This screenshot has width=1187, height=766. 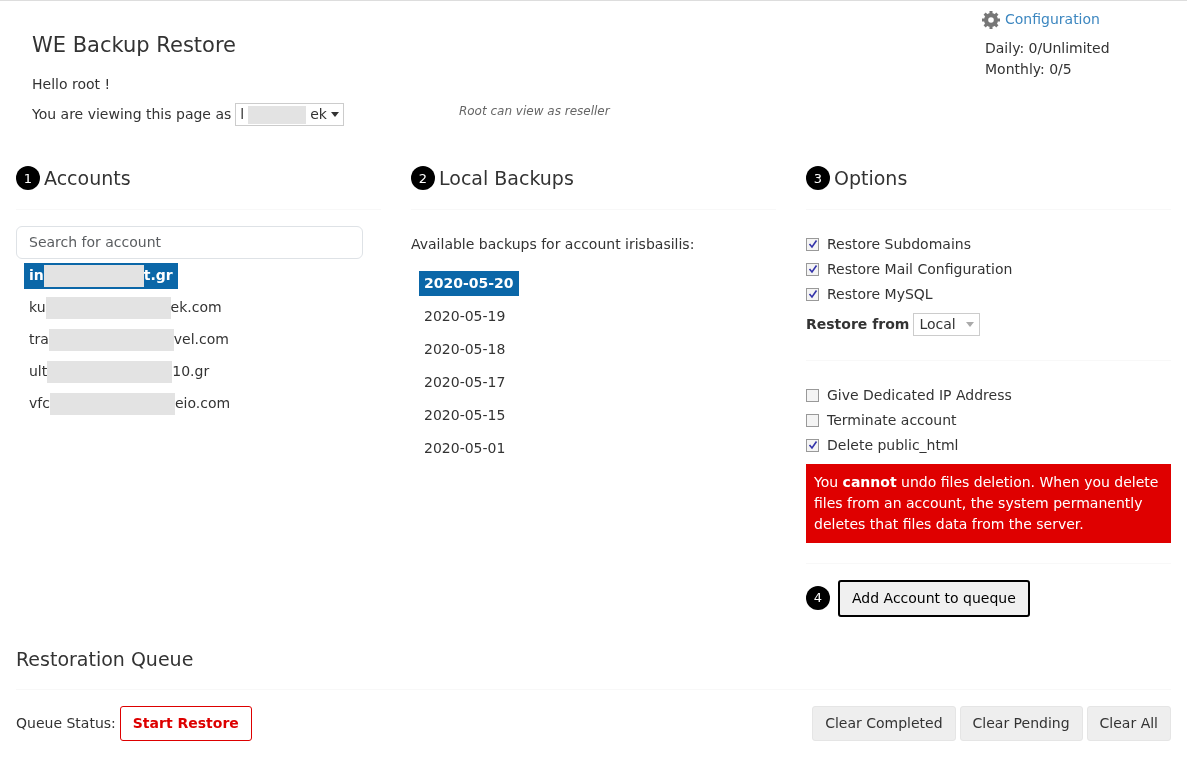 What do you see at coordinates (946, 324) in the screenshot?
I see `restore-source-select: Local` at bounding box center [946, 324].